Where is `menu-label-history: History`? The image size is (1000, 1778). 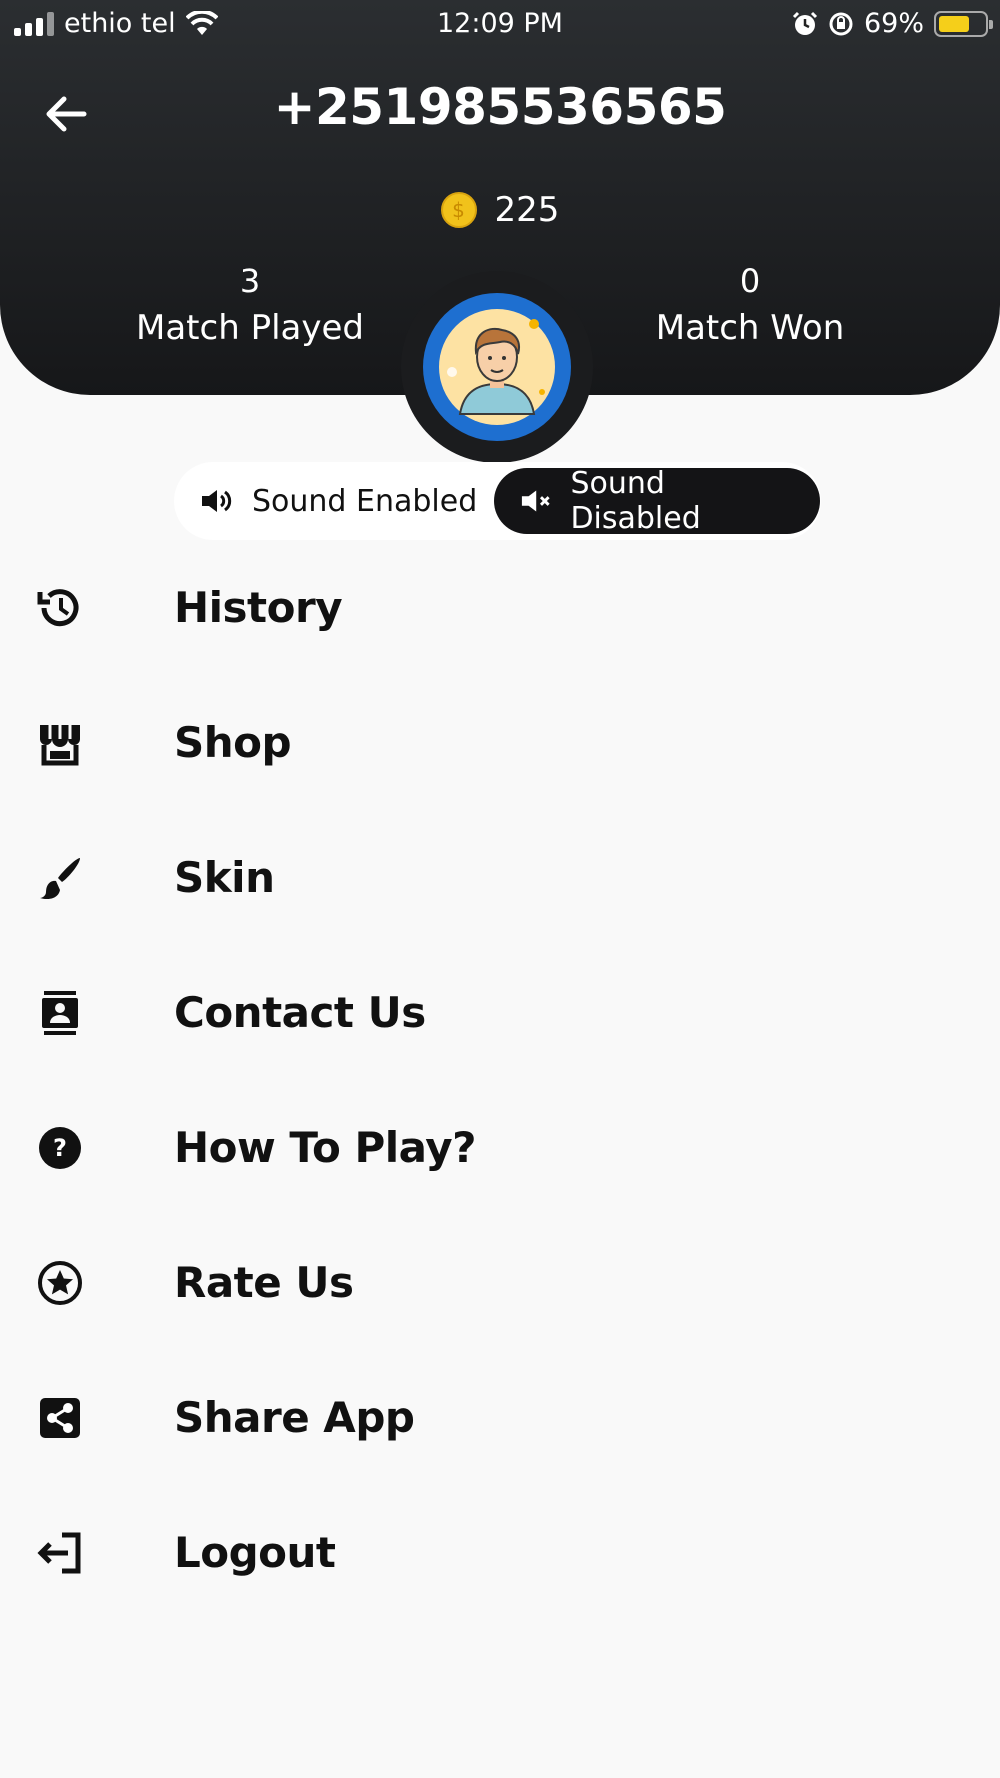 menu-label-history: History is located at coordinates (258, 607).